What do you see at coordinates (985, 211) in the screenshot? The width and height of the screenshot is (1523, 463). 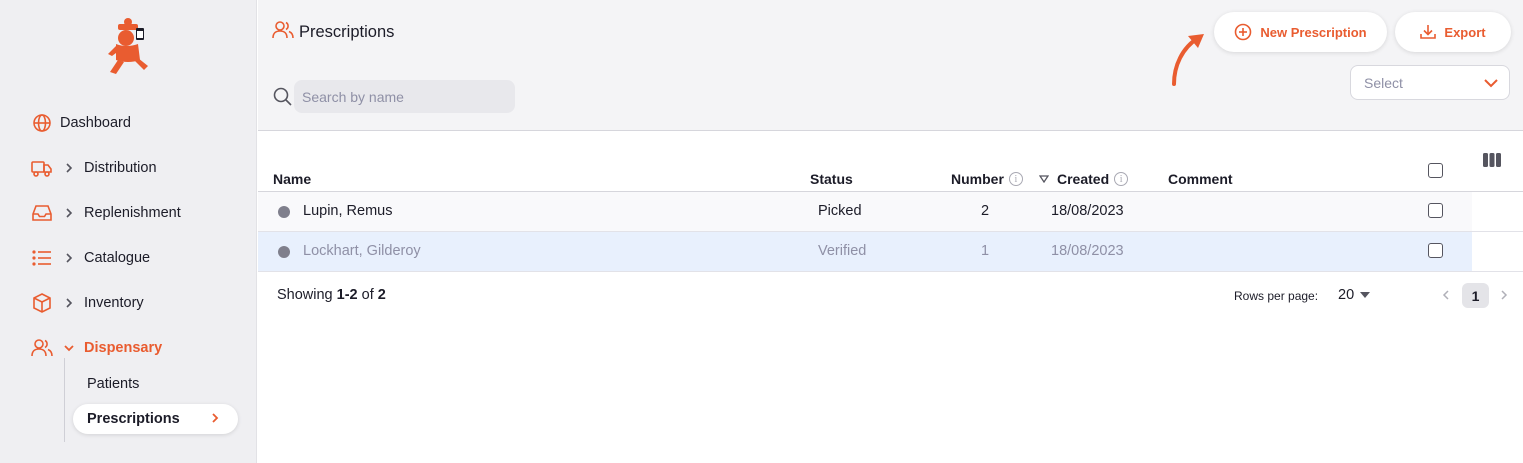 I see `cell-number: 2` at bounding box center [985, 211].